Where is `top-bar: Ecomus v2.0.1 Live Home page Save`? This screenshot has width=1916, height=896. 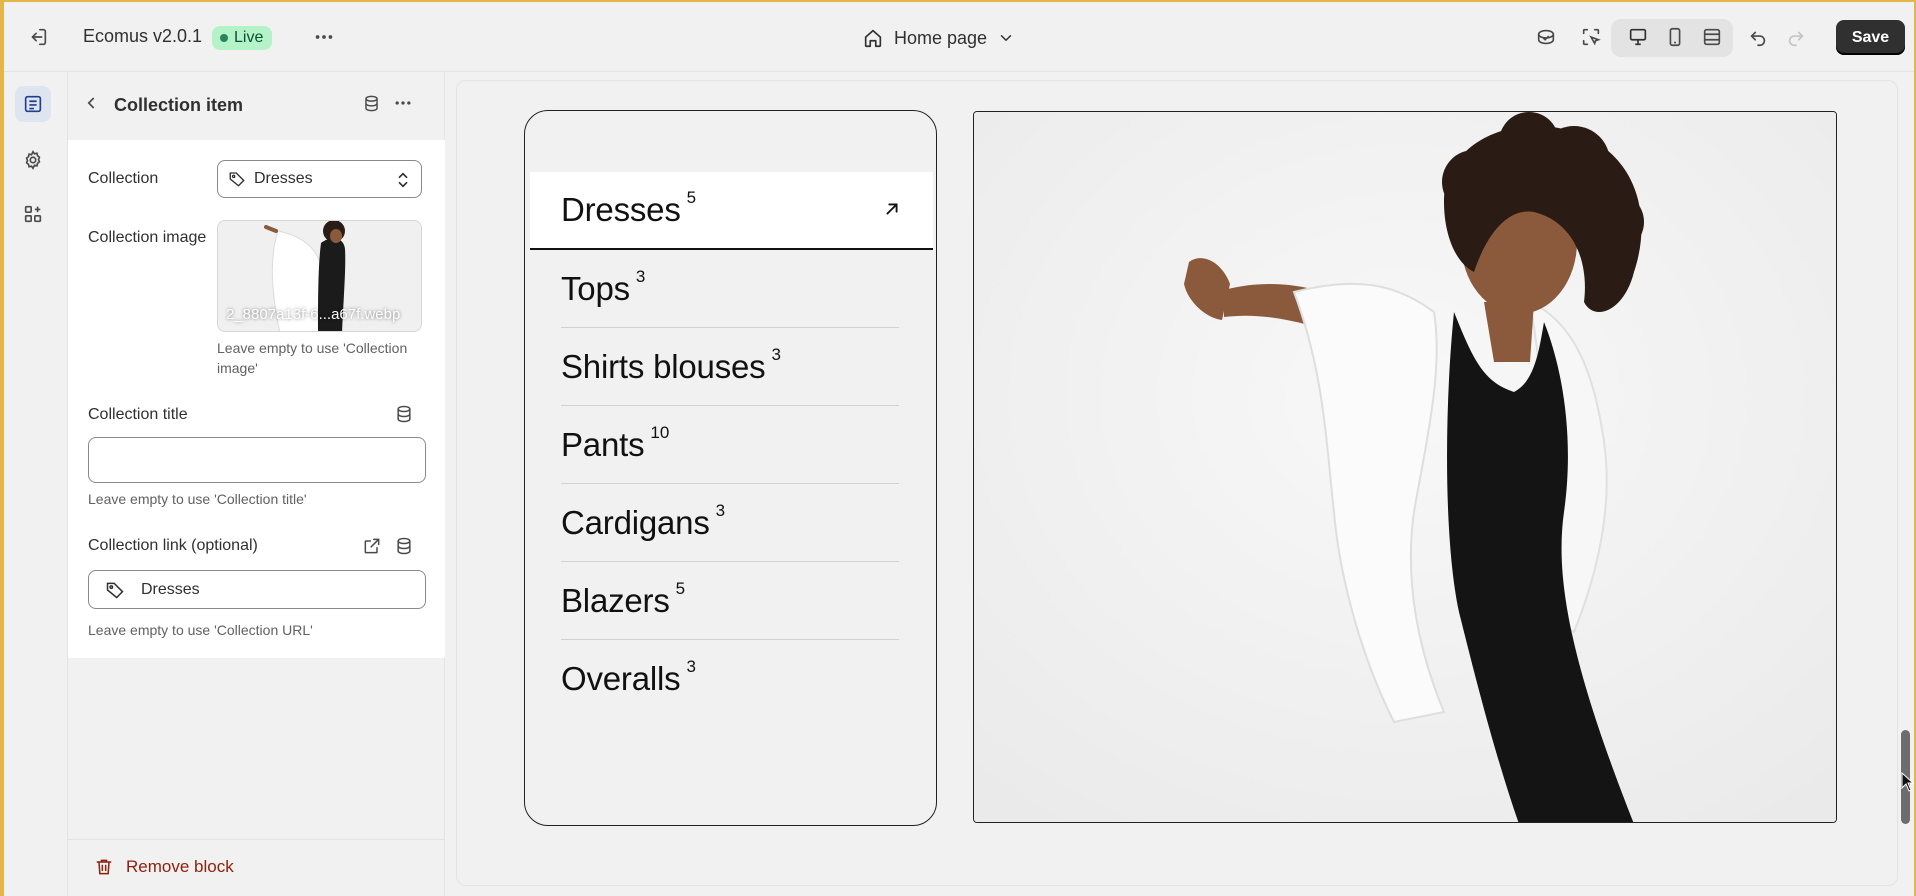 top-bar: Ecomus v2.0.1 Live Home page Save is located at coordinates (959, 37).